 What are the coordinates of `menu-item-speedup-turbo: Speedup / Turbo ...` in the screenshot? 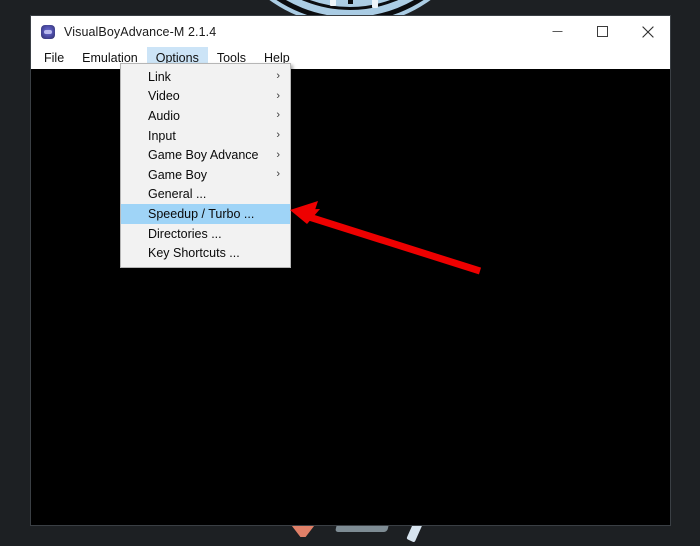 It's located at (205, 214).